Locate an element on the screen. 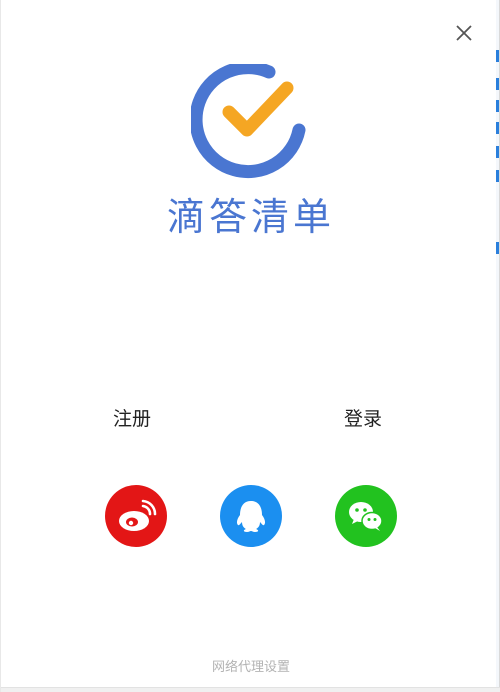 The image size is (500, 692). taskbar-edge is located at coordinates (250, 689).